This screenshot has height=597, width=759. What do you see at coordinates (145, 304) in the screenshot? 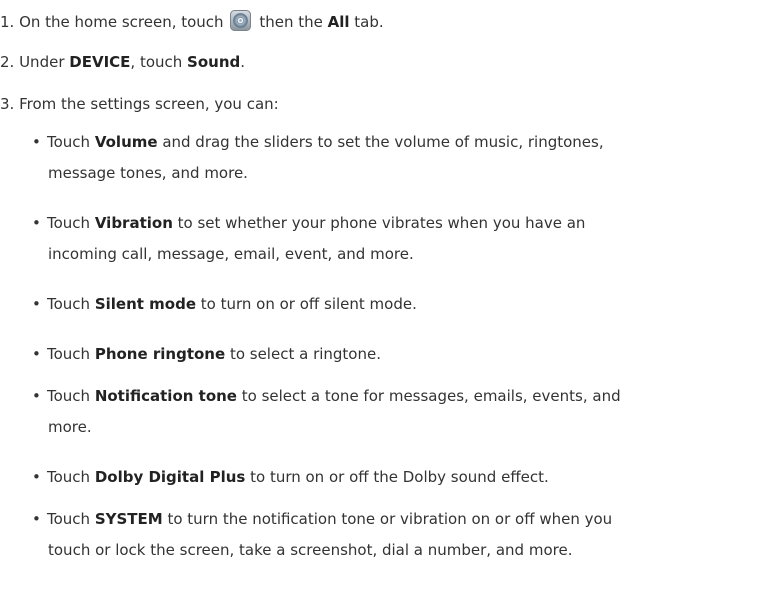
I see `bullet-term: Silent mode` at bounding box center [145, 304].